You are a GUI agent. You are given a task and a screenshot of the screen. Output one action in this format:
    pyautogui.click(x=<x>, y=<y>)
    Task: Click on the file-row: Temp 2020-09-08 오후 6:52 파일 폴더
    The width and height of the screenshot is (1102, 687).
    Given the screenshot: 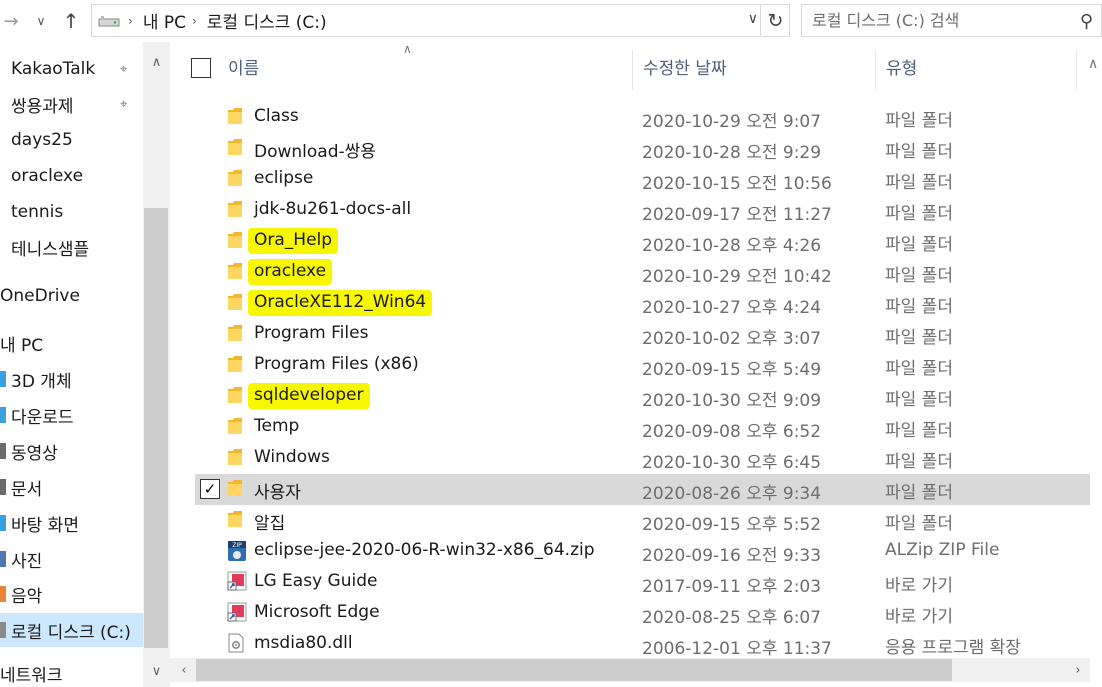 What is the action you would take?
    pyautogui.click(x=642, y=427)
    